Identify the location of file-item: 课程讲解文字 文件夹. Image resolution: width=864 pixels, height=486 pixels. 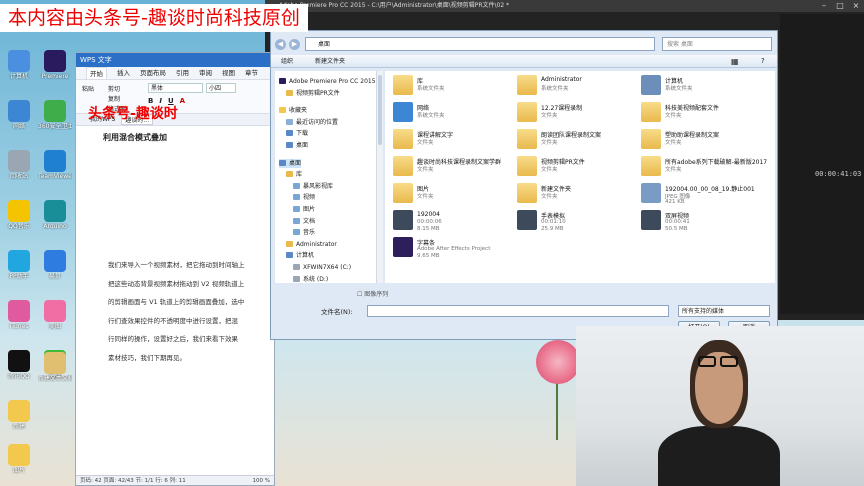
(451, 140).